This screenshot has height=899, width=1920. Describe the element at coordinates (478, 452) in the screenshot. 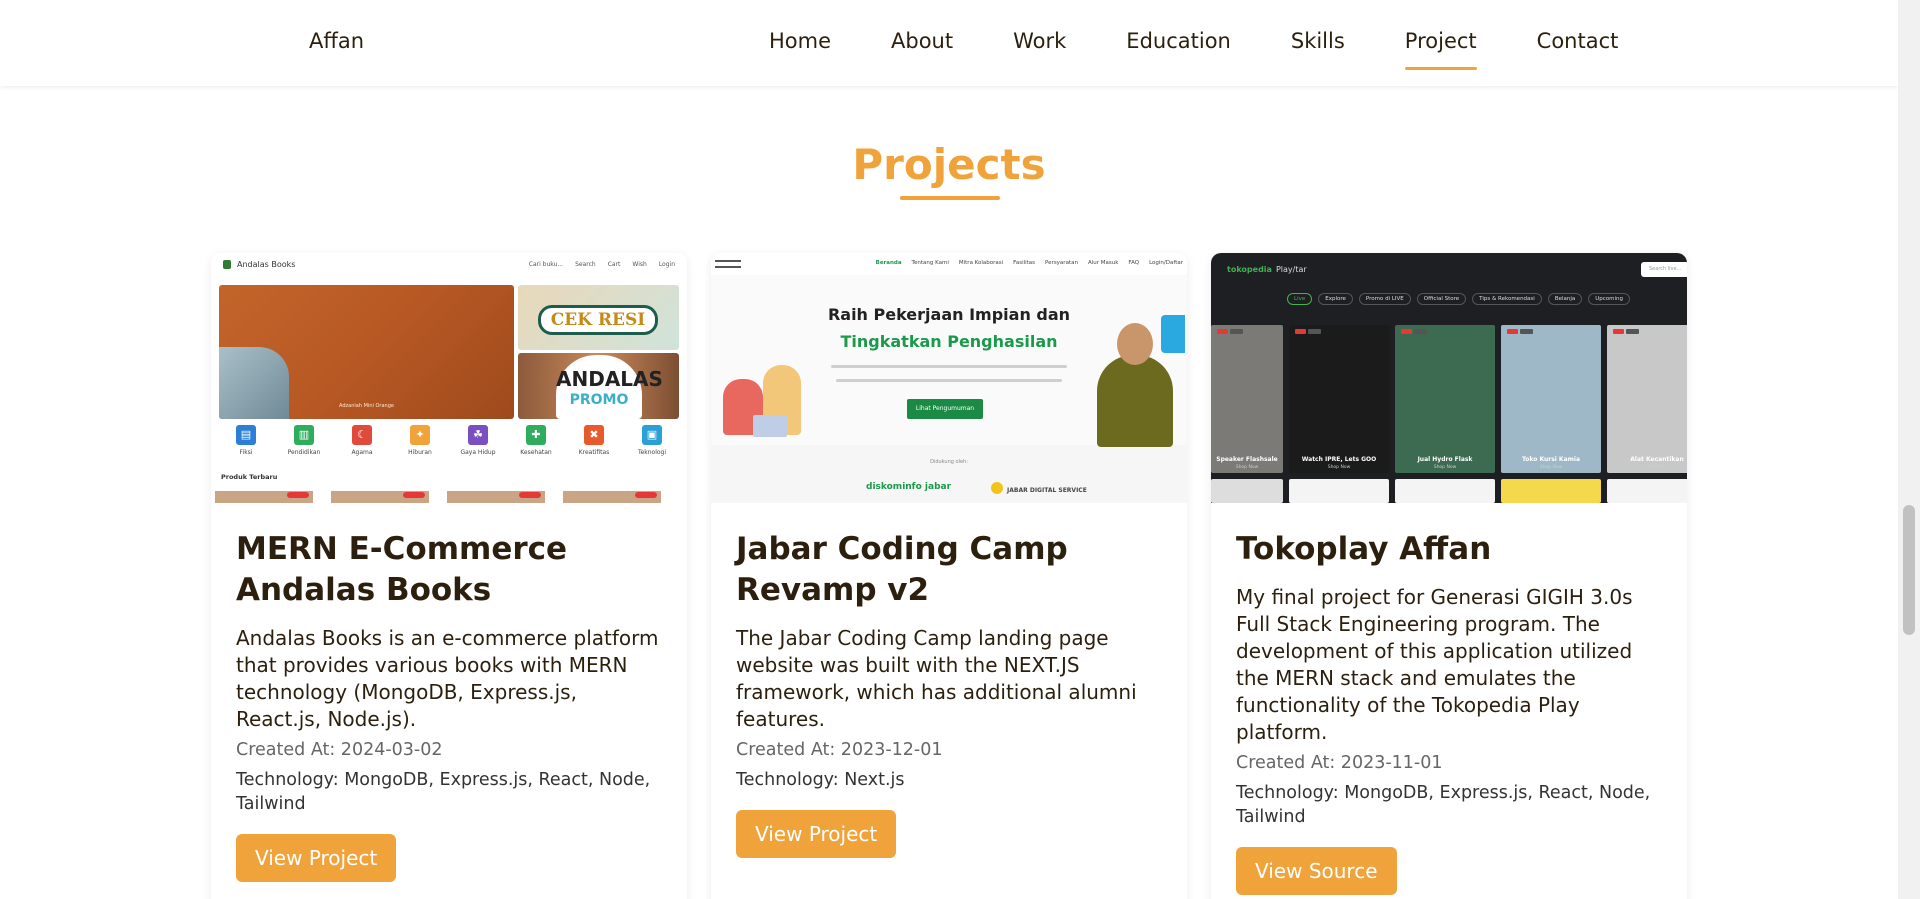

I see `category-label: Gaya Hidup` at that location.